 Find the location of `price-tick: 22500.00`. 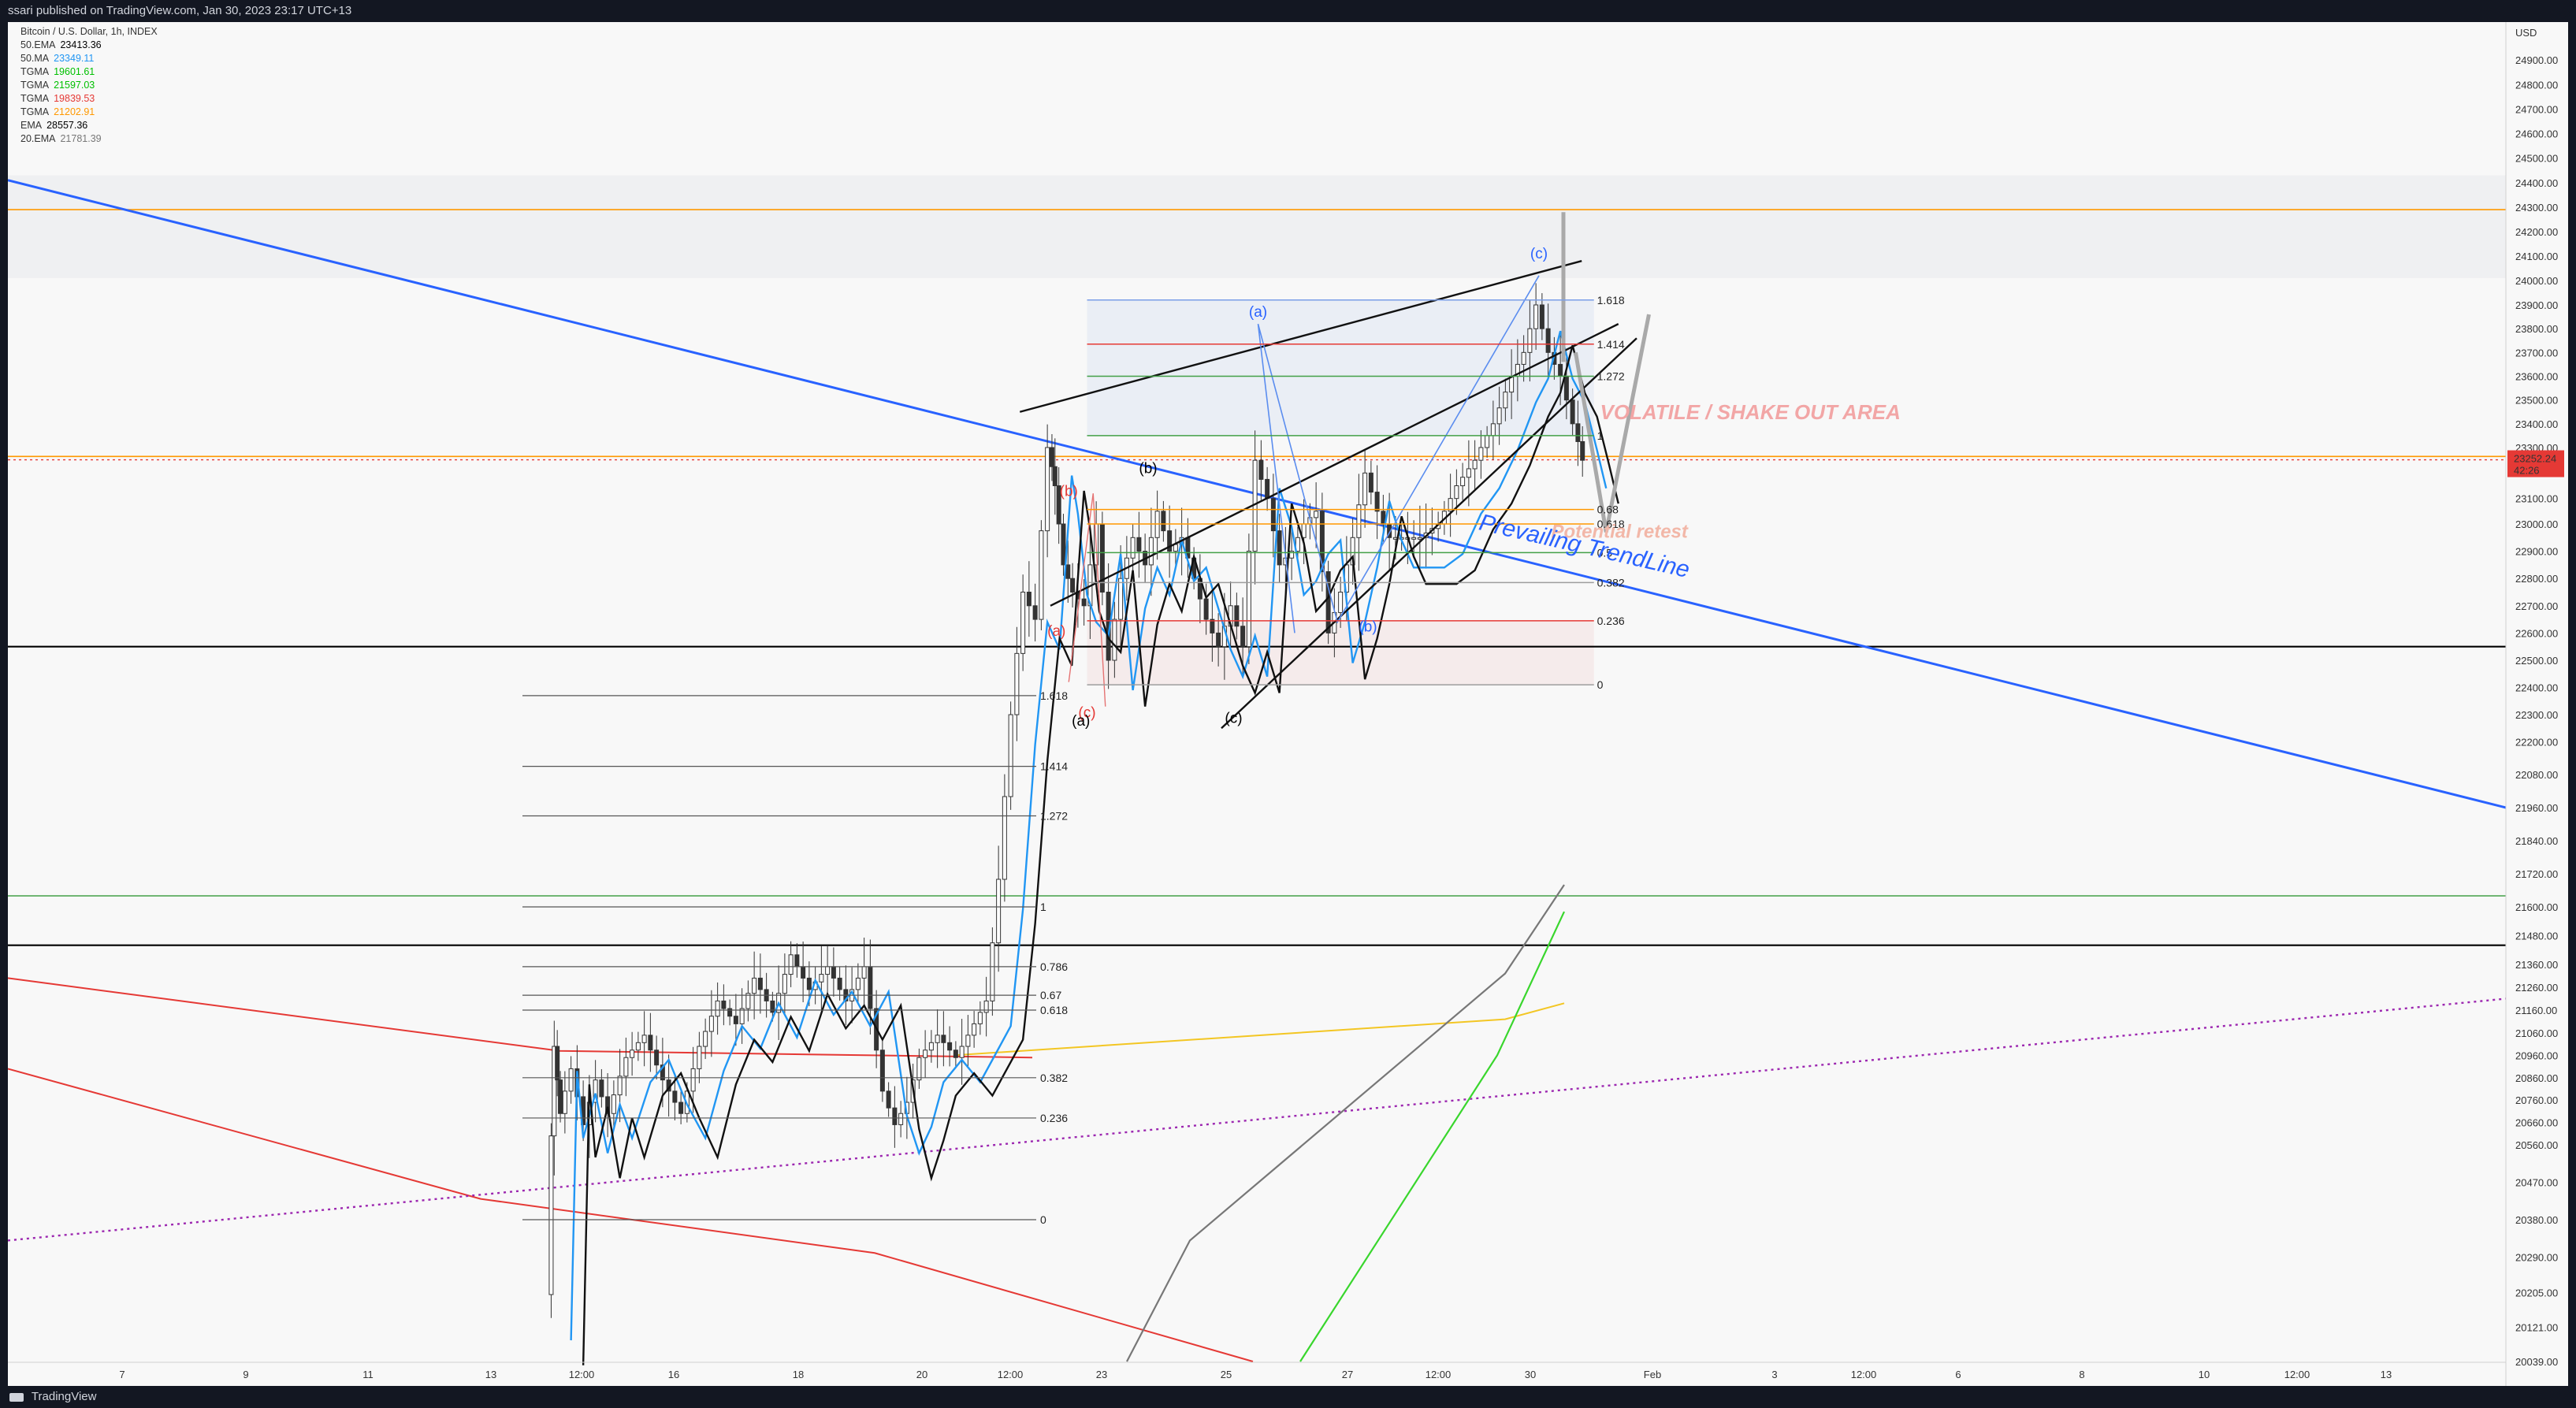

price-tick: 22500.00 is located at coordinates (2536, 661).